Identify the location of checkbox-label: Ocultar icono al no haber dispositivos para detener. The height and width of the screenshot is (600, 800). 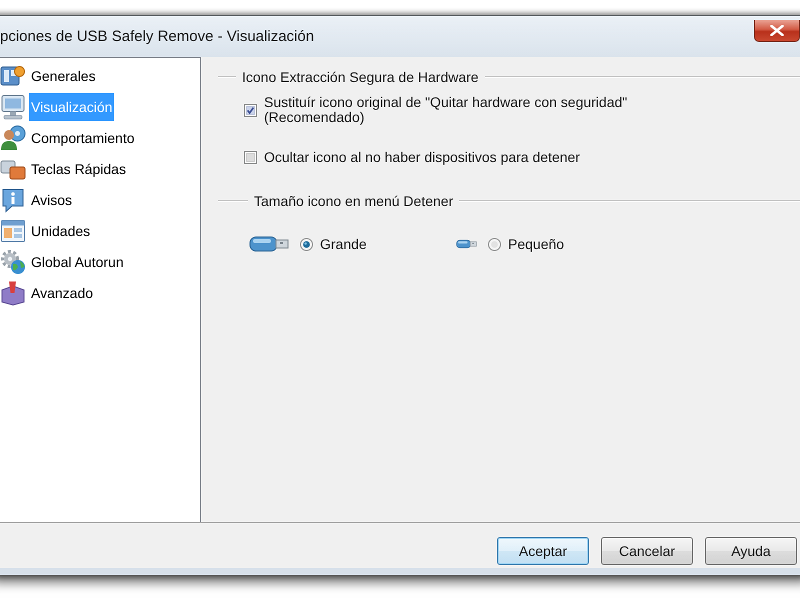
(422, 157).